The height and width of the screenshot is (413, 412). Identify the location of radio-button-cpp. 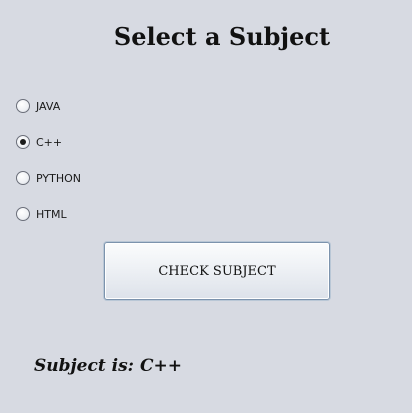
(23, 142).